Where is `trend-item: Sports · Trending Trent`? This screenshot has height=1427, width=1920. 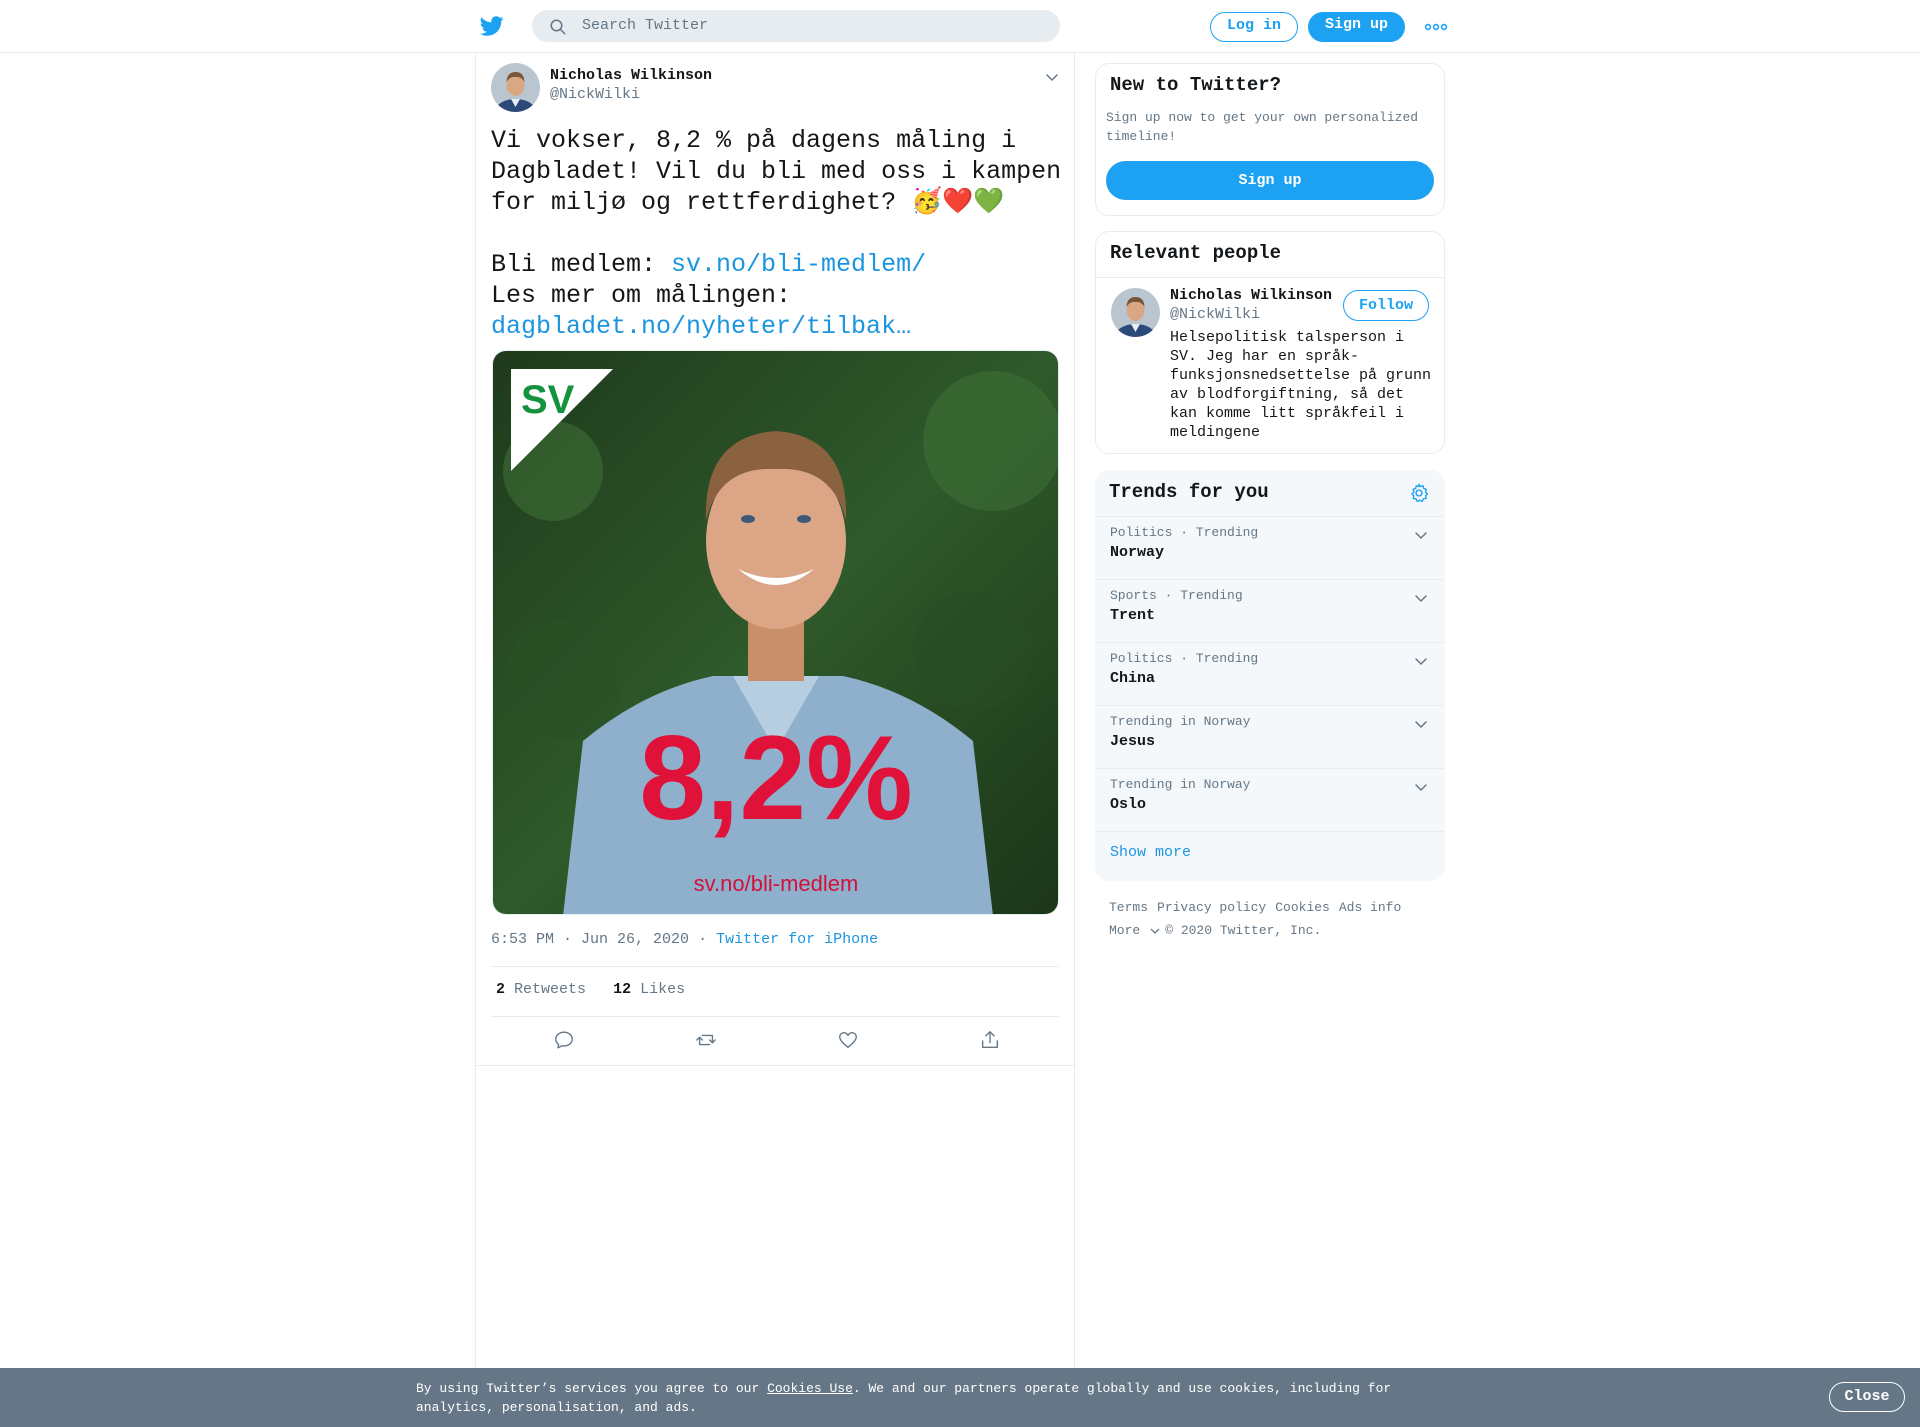
trend-item: Sports · Trending Trent is located at coordinates (1270, 610).